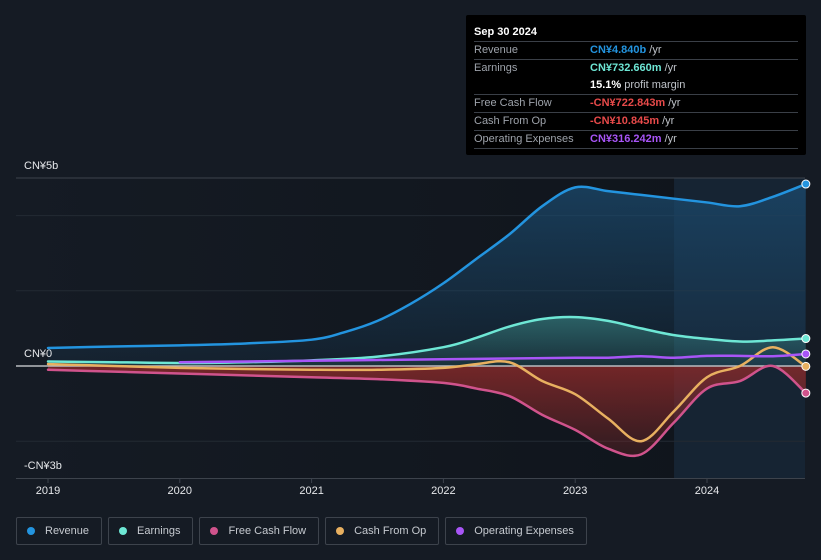 Image resolution: width=821 pixels, height=560 pixels. Describe the element at coordinates (38, 354) in the screenshot. I see `y-tick-label-zero: CN¥0` at that location.